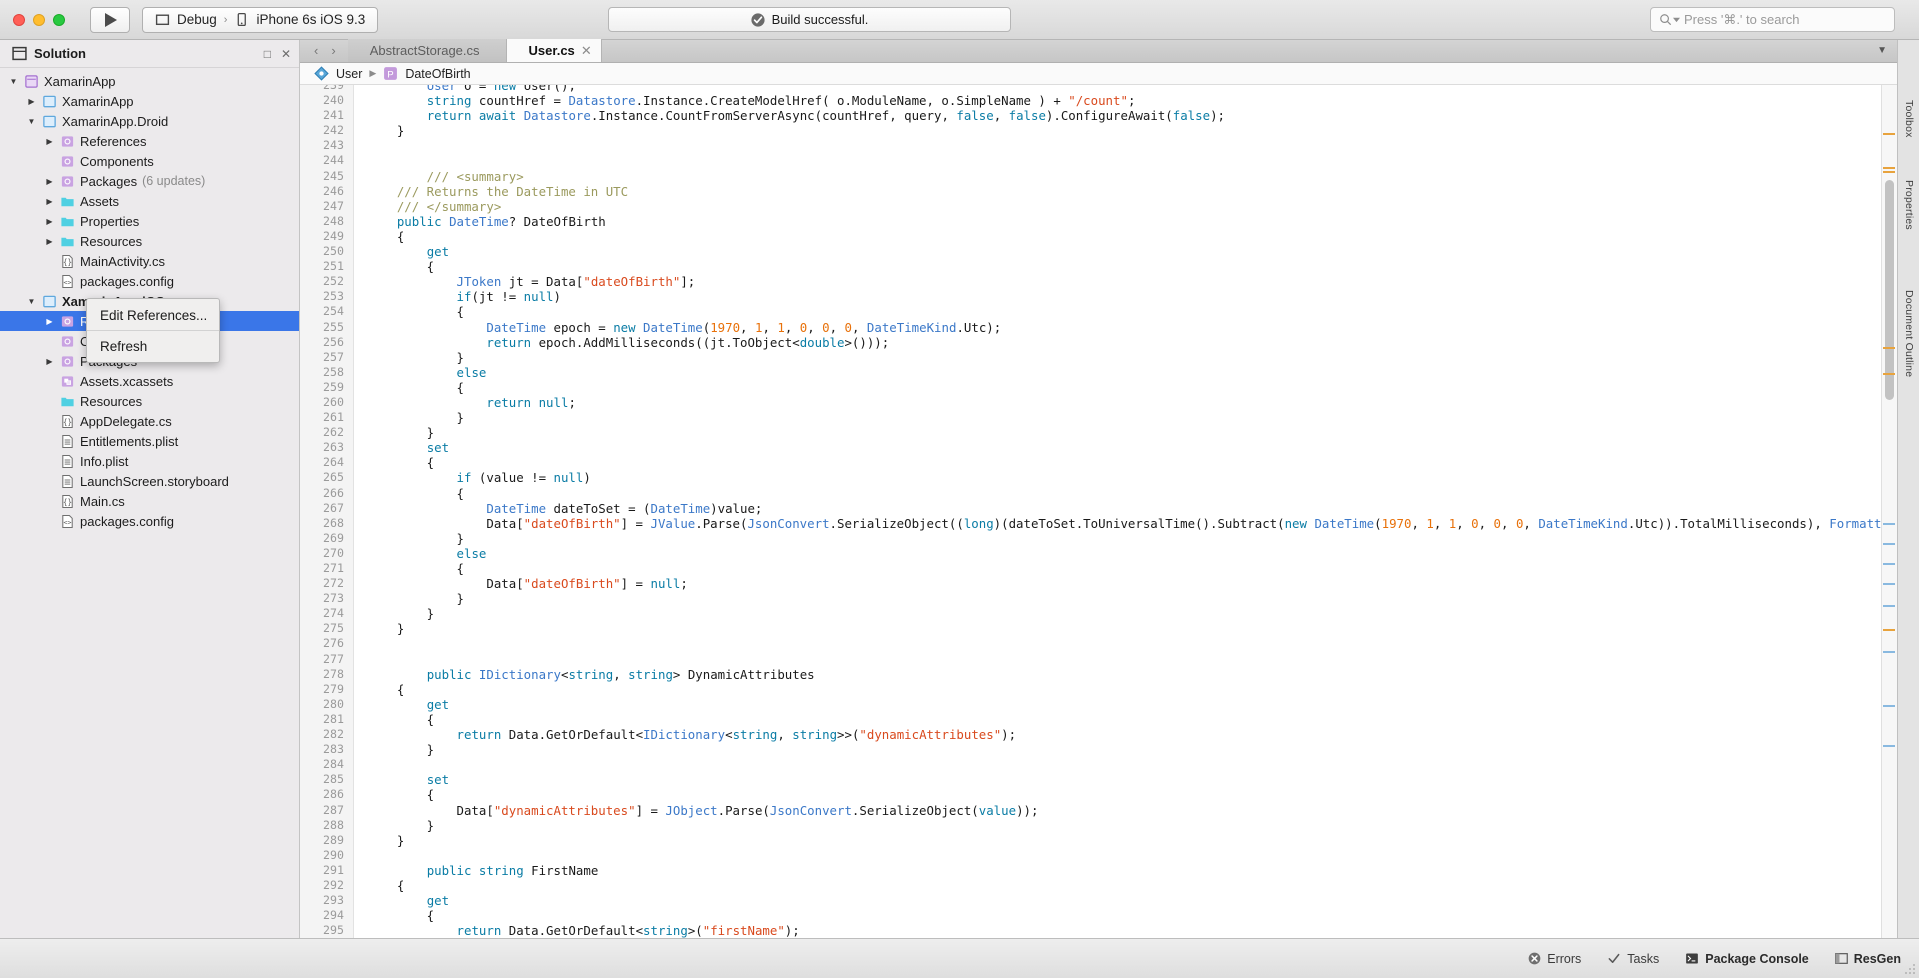 The height and width of the screenshot is (978, 1919). What do you see at coordinates (1098, 568) in the screenshot?
I see `code-line: 271 {` at bounding box center [1098, 568].